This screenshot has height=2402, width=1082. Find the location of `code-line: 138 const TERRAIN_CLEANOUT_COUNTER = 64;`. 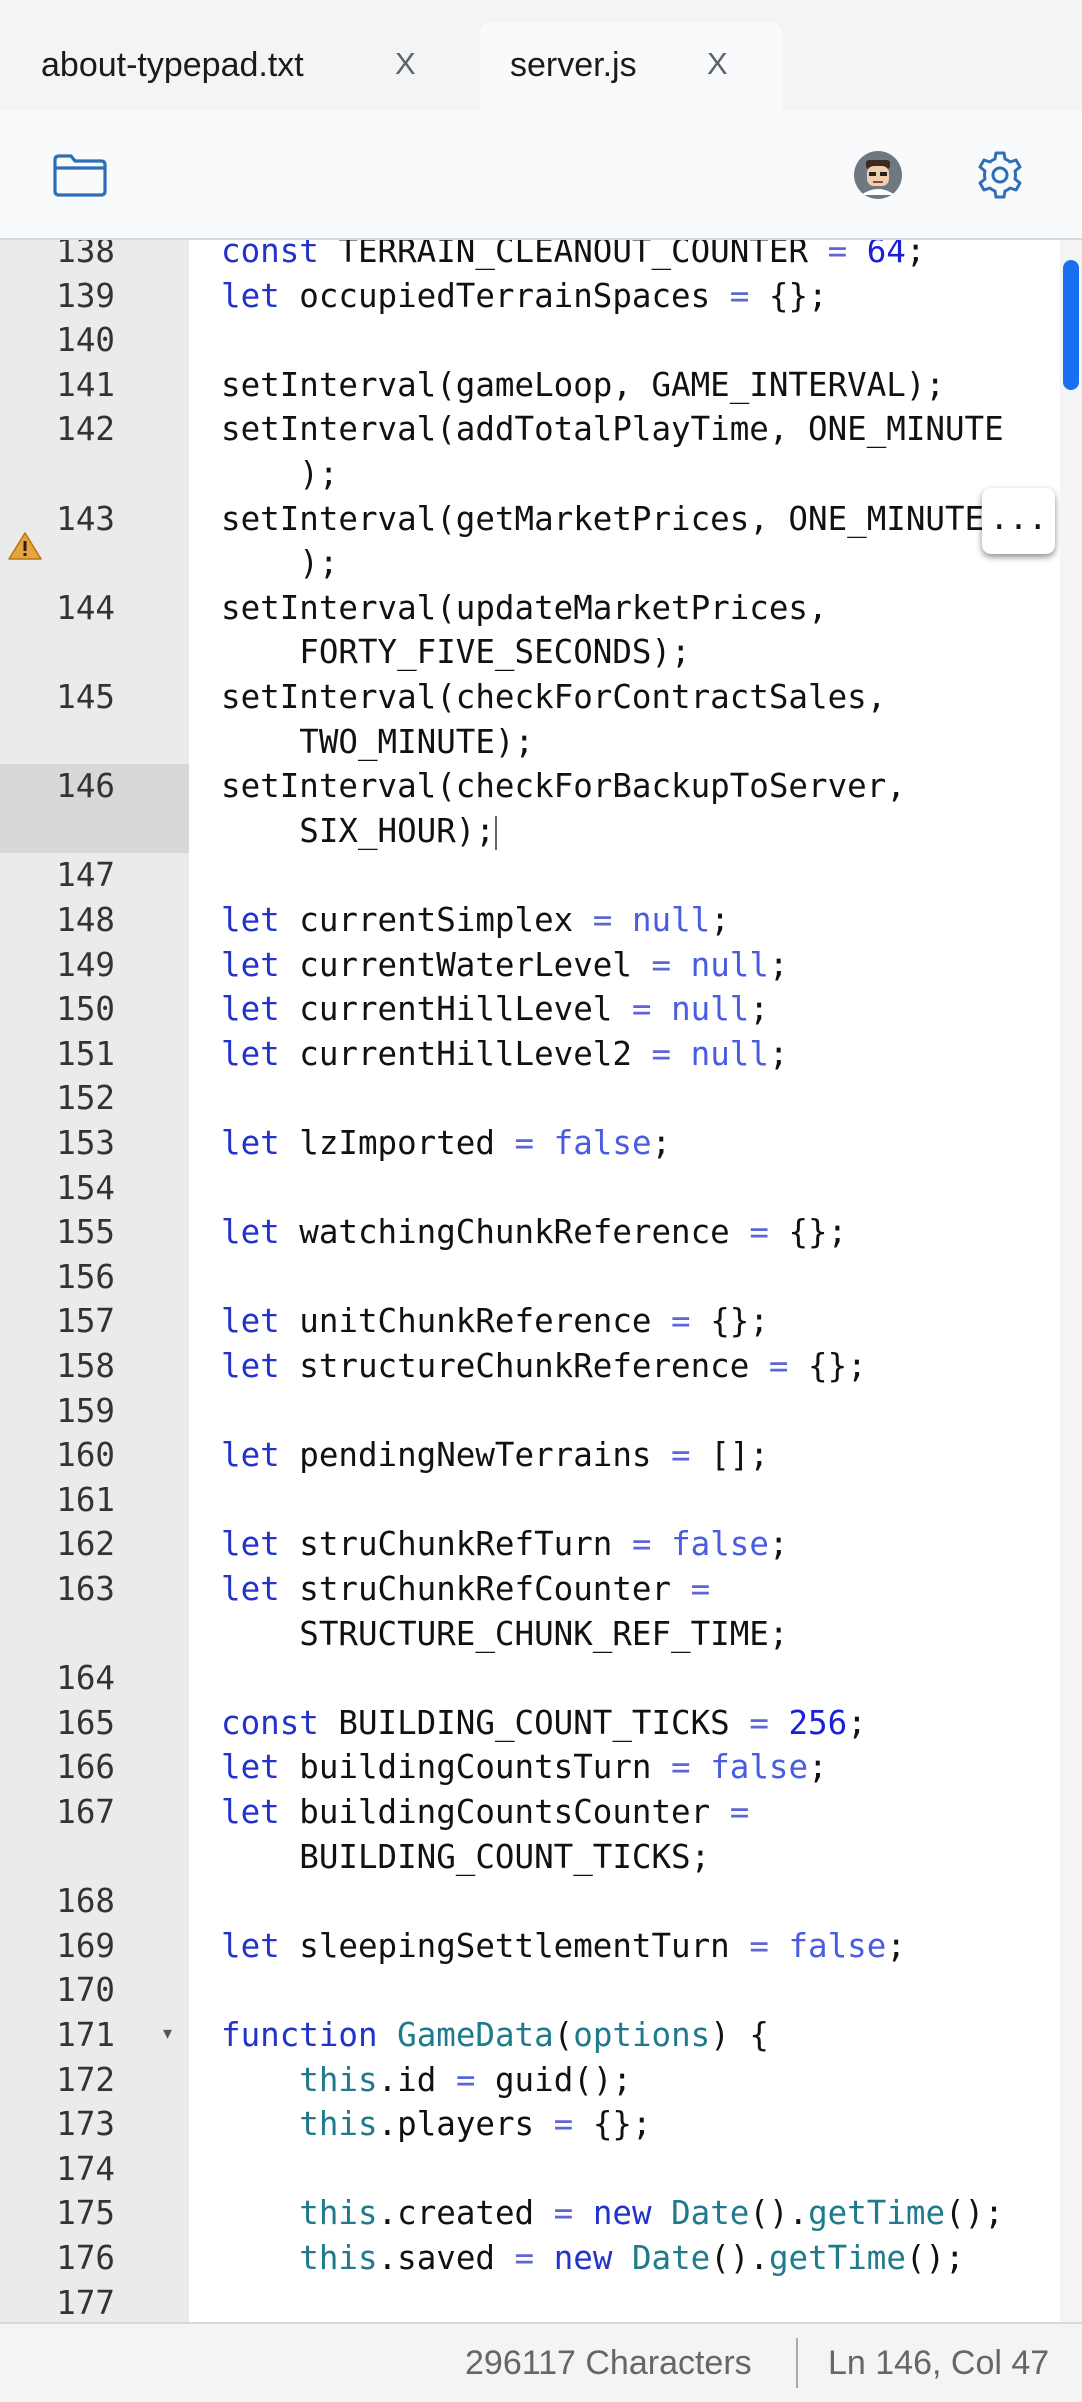

code-line: 138 const TERRAIN_CLEANOUT_COUNTER = 64; is located at coordinates (530, 257).